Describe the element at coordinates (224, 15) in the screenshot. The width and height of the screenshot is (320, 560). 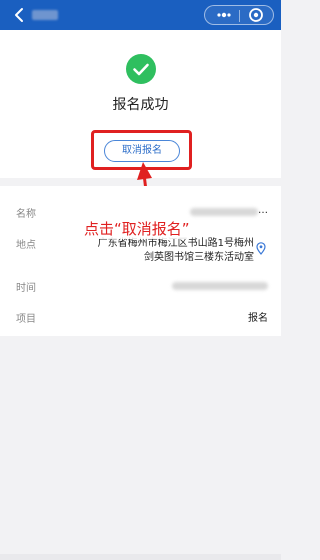
I see `more-dots-icon` at that location.